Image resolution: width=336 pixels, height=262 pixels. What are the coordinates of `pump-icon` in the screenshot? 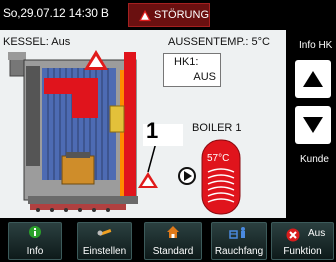 It's located at (187, 176).